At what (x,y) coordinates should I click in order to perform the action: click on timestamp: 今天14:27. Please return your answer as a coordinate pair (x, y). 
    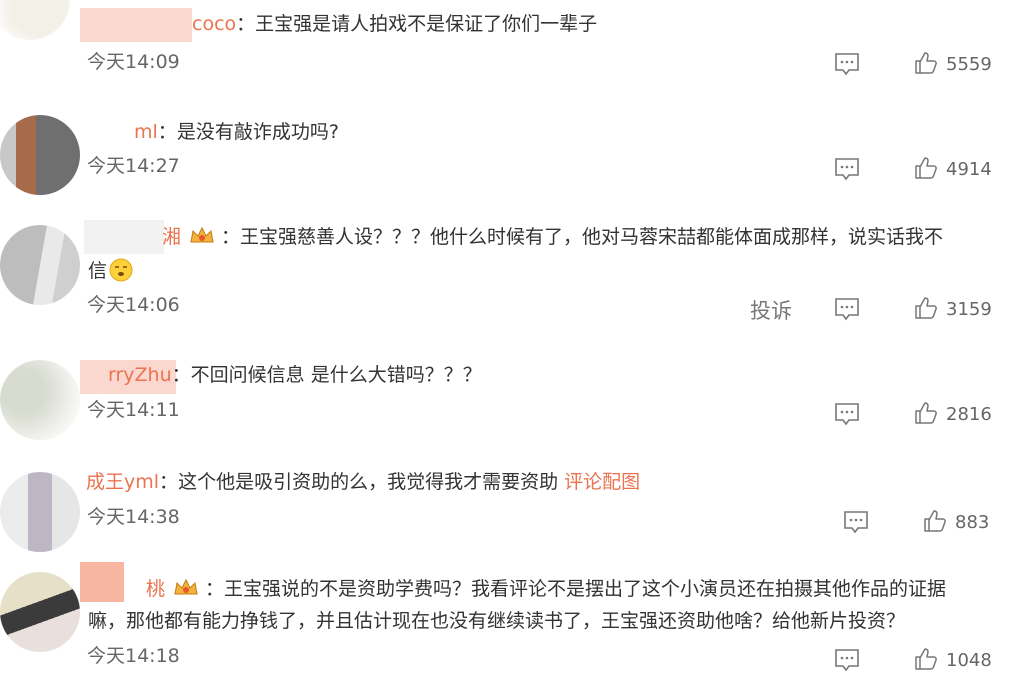
    Looking at the image, I should click on (133, 166).